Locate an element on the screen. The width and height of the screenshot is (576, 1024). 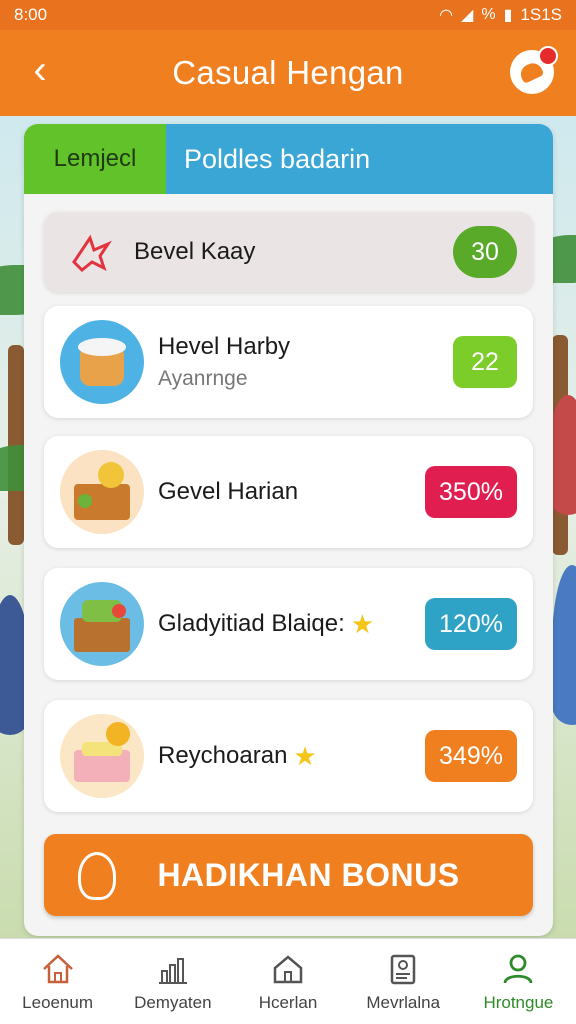
nav-item-hcerlan: Hcerlan is located at coordinates (287, 981).